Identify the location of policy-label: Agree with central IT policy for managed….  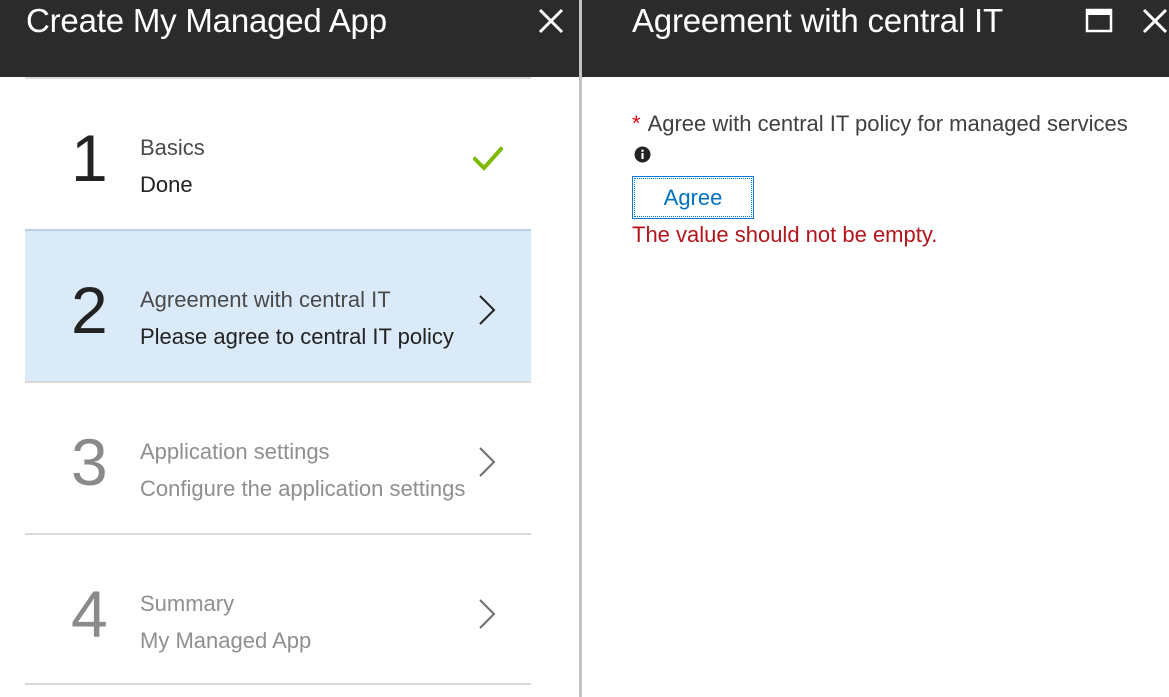
(887, 123).